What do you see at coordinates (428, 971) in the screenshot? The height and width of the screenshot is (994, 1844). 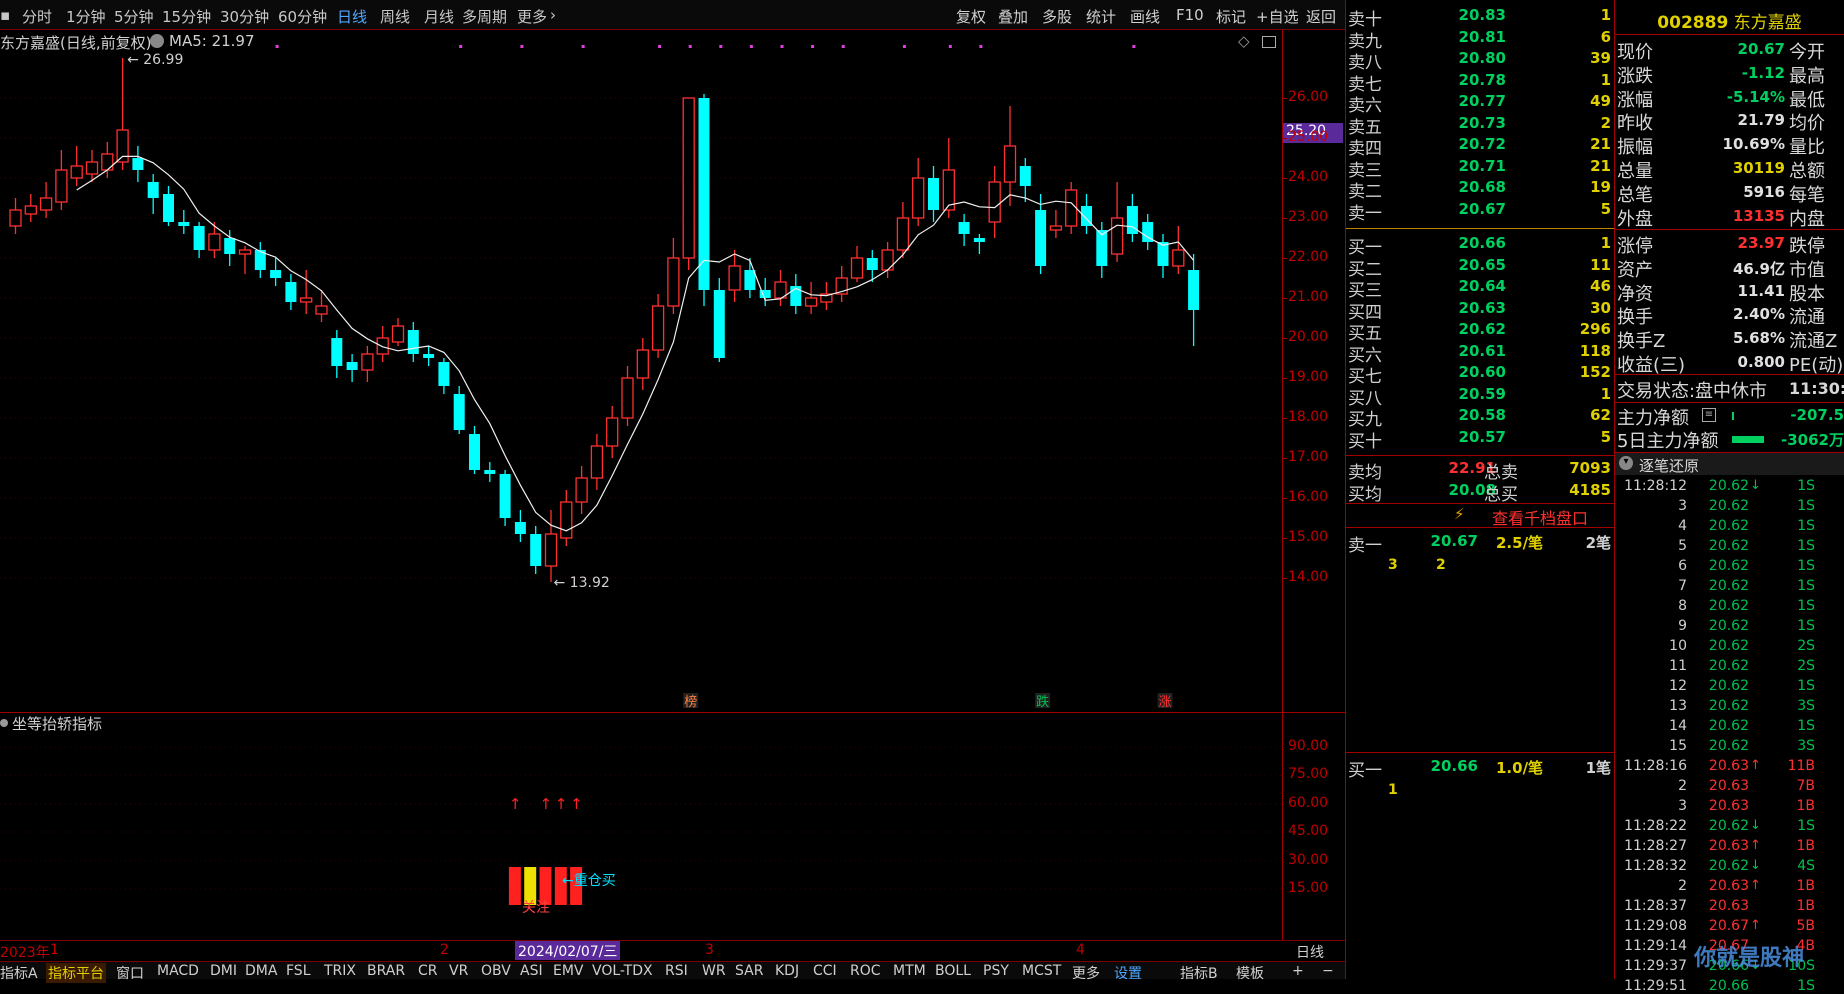 I see `tab-cr: CR` at bounding box center [428, 971].